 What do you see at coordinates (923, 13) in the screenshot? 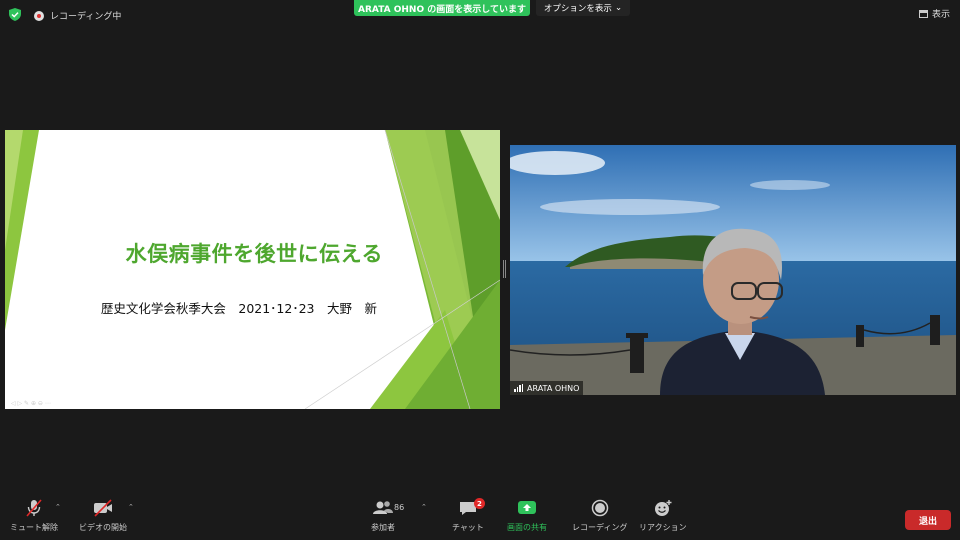
I see `view-layout-icon` at bounding box center [923, 13].